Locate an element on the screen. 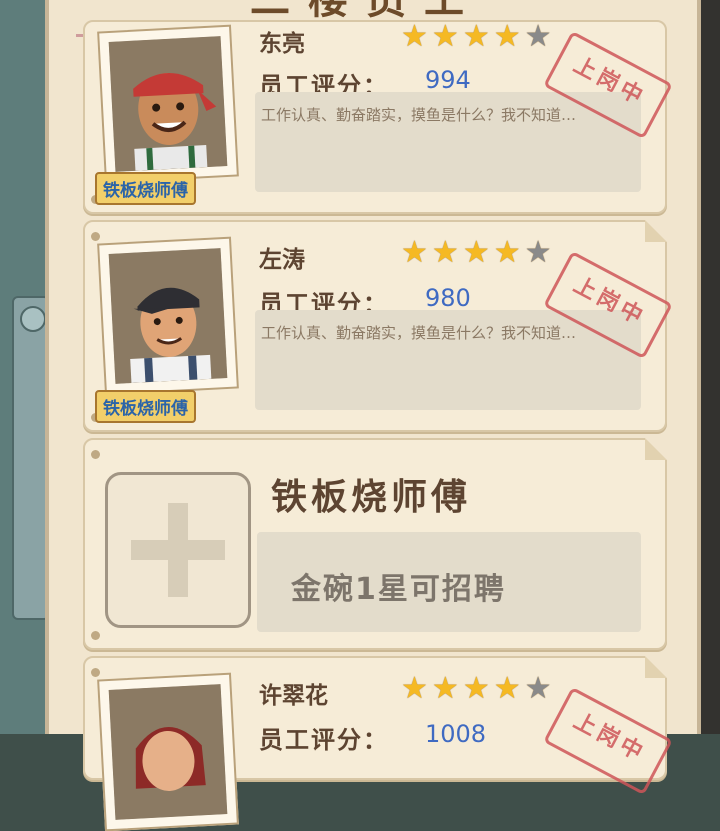  employee-name: 许翠花 is located at coordinates (293, 696).